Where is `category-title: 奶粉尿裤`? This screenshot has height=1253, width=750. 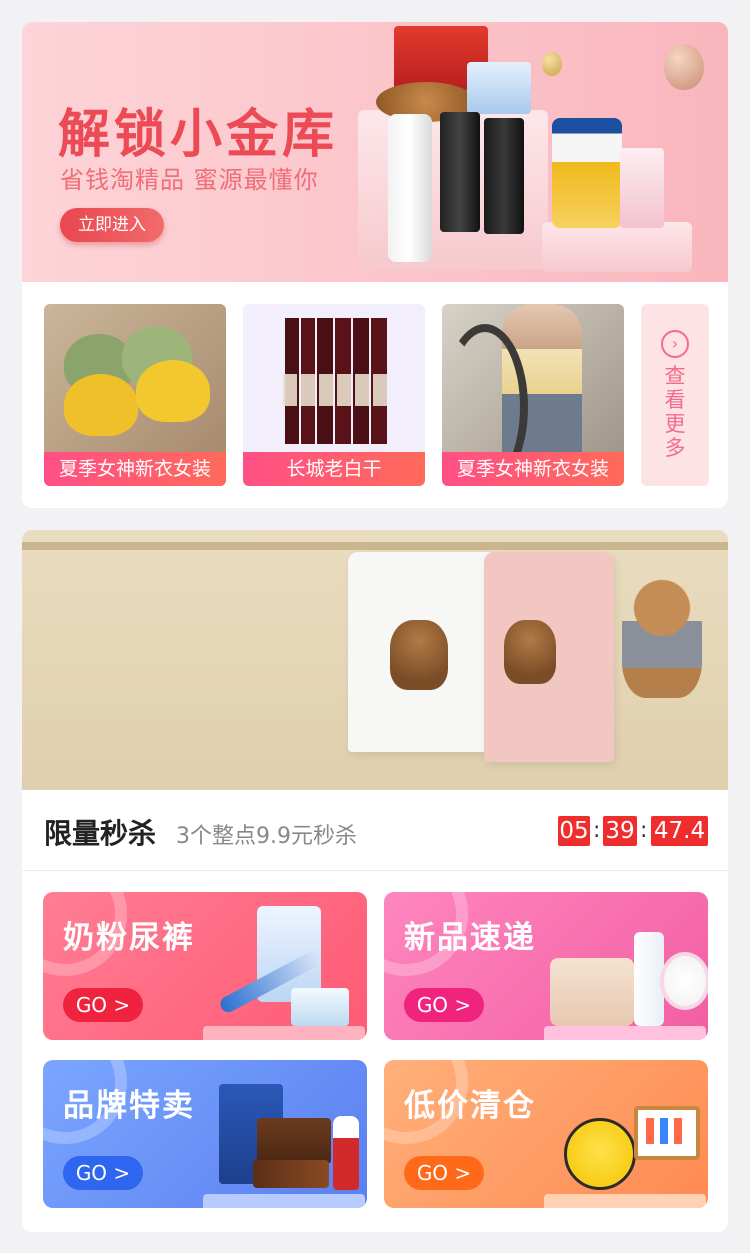
category-title: 奶粉尿裤 is located at coordinates (129, 938).